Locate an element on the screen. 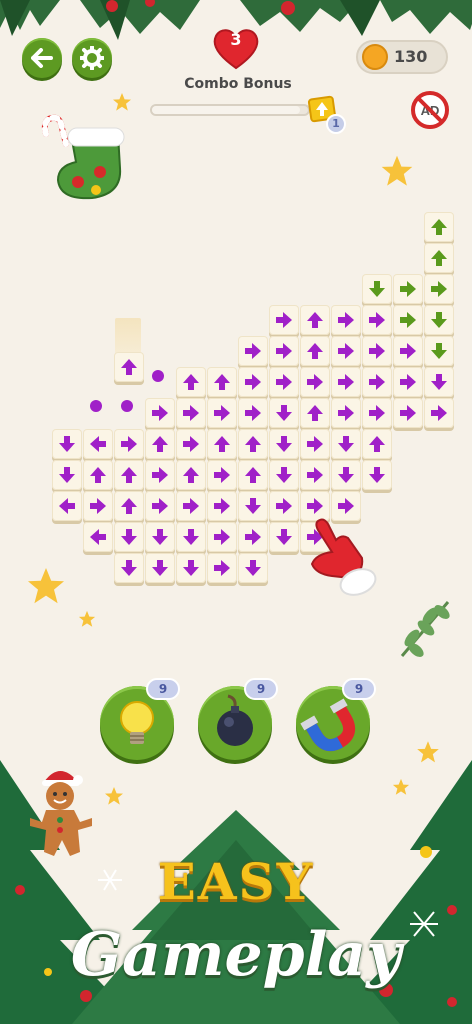  arrow-left-icon is located at coordinates (98, 444).